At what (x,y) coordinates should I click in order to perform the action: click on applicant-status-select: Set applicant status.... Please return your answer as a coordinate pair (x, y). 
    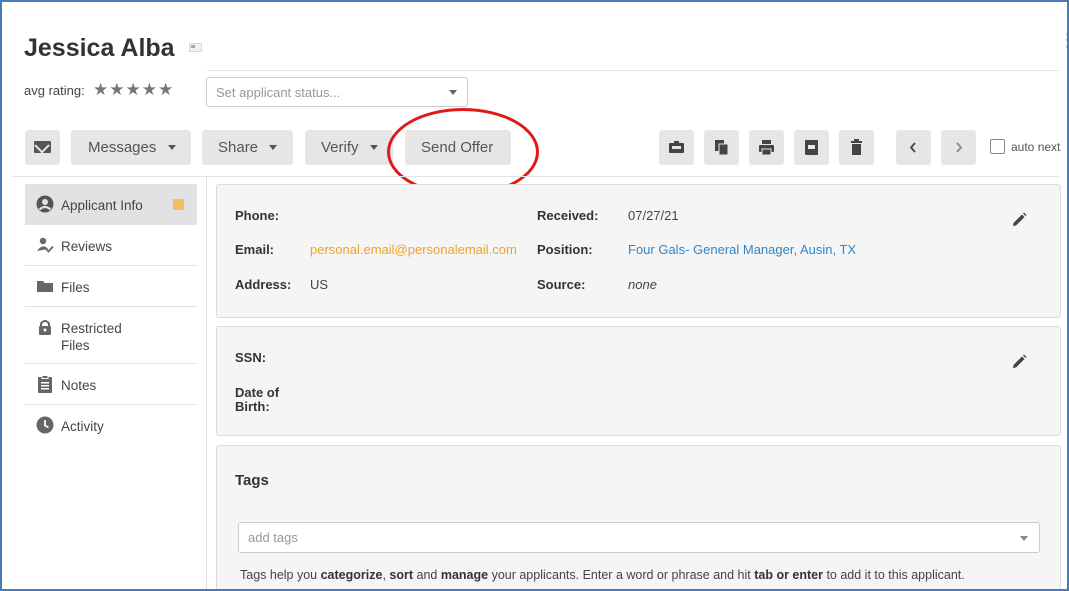
    Looking at the image, I should click on (337, 92).